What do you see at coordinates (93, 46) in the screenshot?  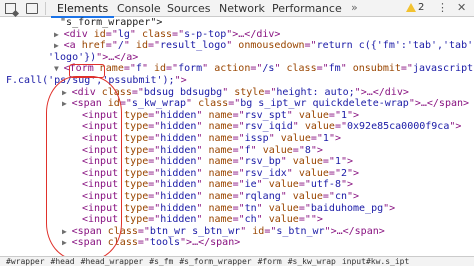 I see `code-token: href` at bounding box center [93, 46].